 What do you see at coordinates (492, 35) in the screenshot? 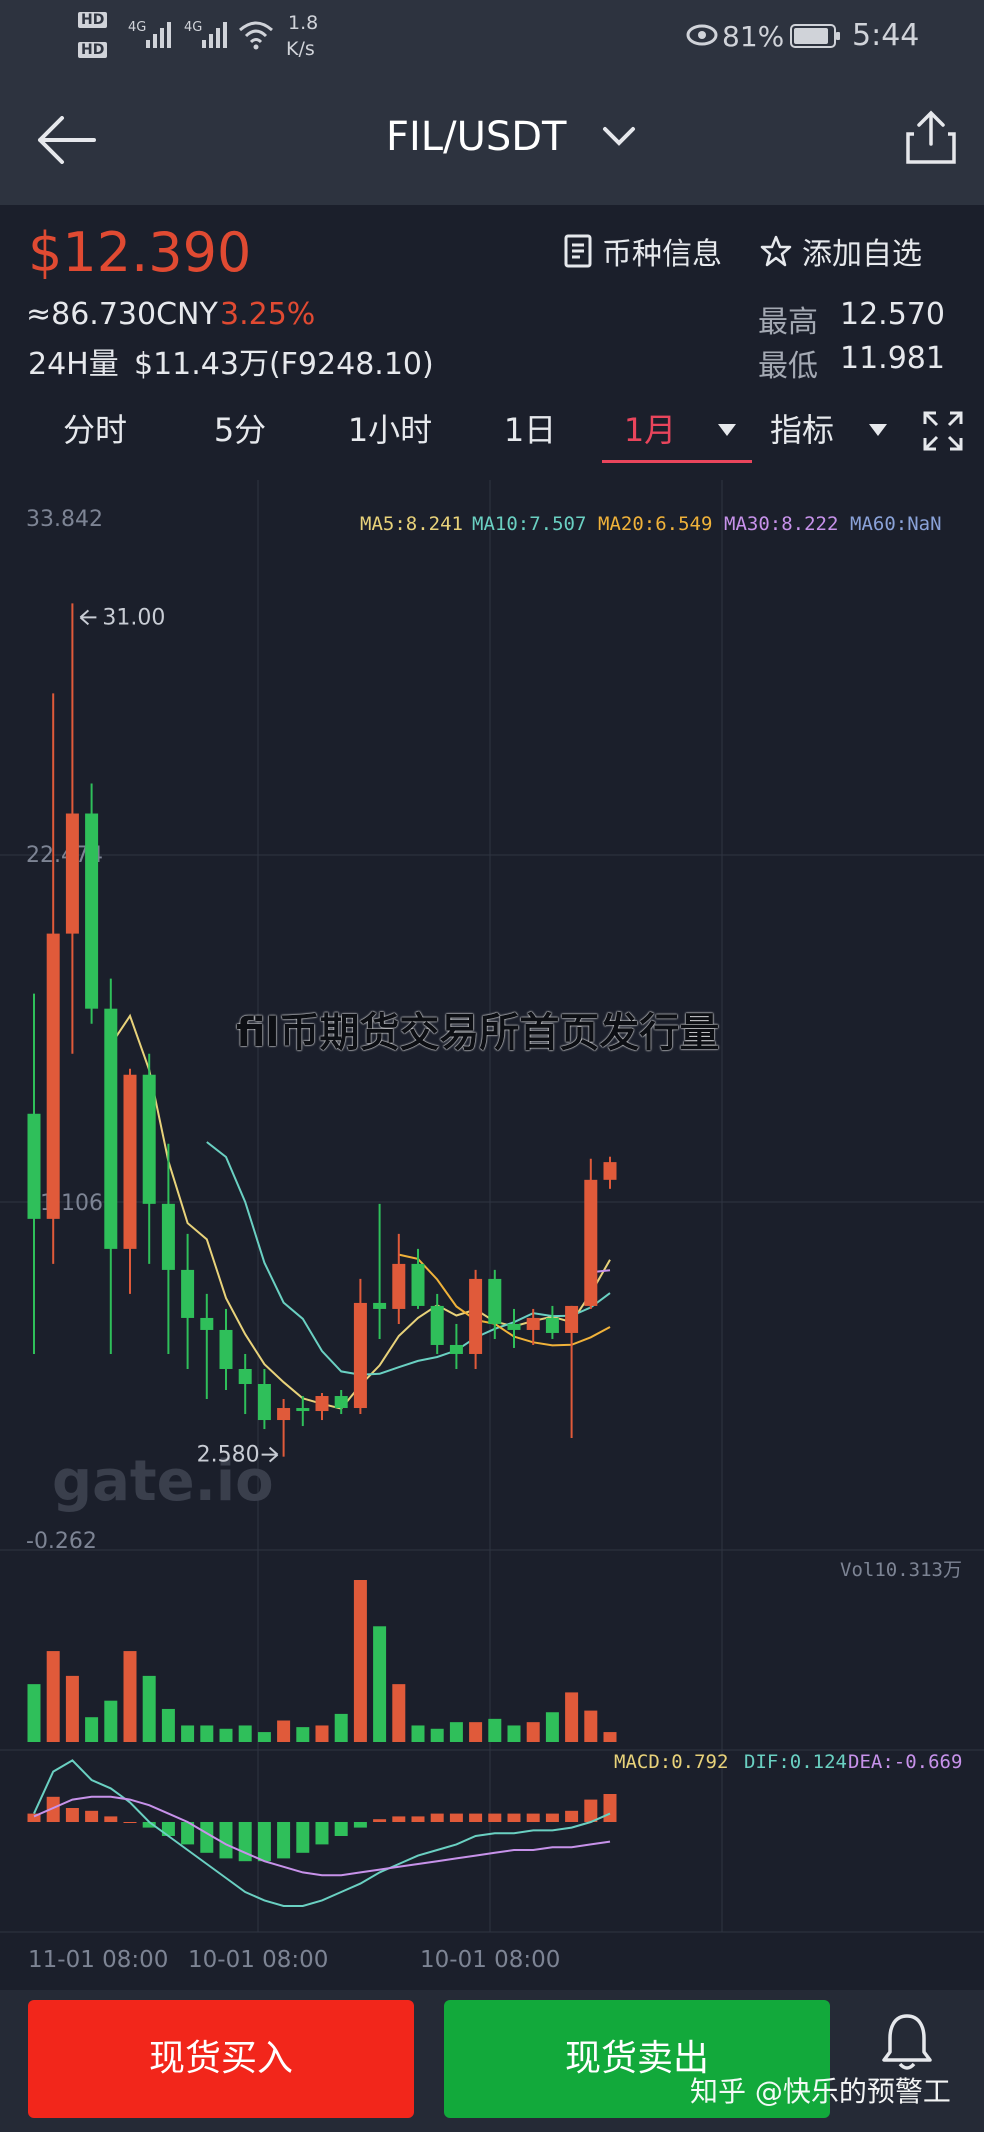
I see `status-bar: HD HD 4G 4G 1.8 K/s 81% 5:44` at bounding box center [492, 35].